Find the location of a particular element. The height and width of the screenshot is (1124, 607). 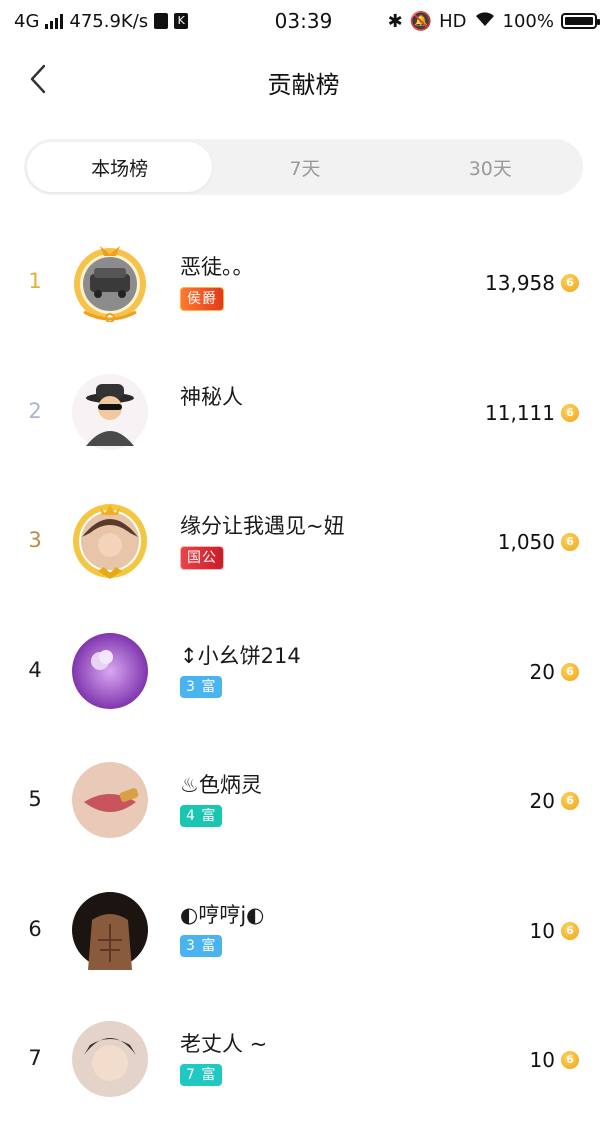

list-item: 6 ◐哼哼j◐ 3 富 10 6 is located at coordinates (303, 930).